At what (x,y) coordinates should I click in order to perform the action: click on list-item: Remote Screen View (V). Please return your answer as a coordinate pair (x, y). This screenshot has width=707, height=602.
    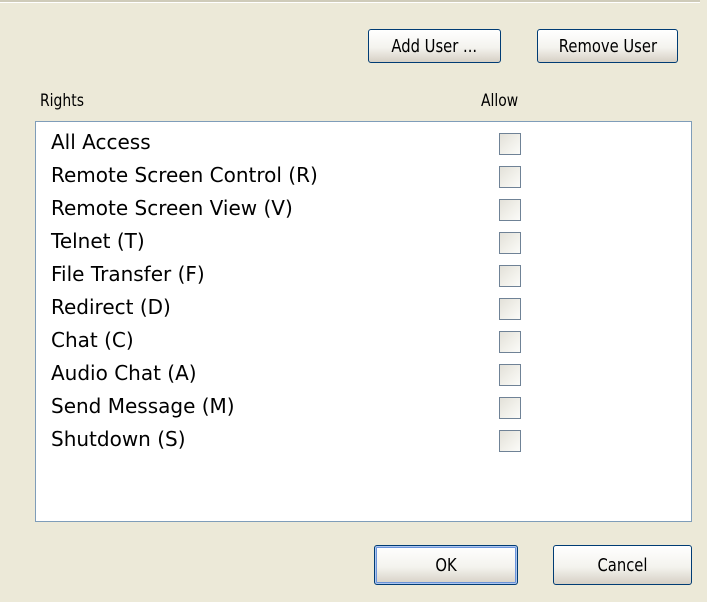
    Looking at the image, I should click on (363, 208).